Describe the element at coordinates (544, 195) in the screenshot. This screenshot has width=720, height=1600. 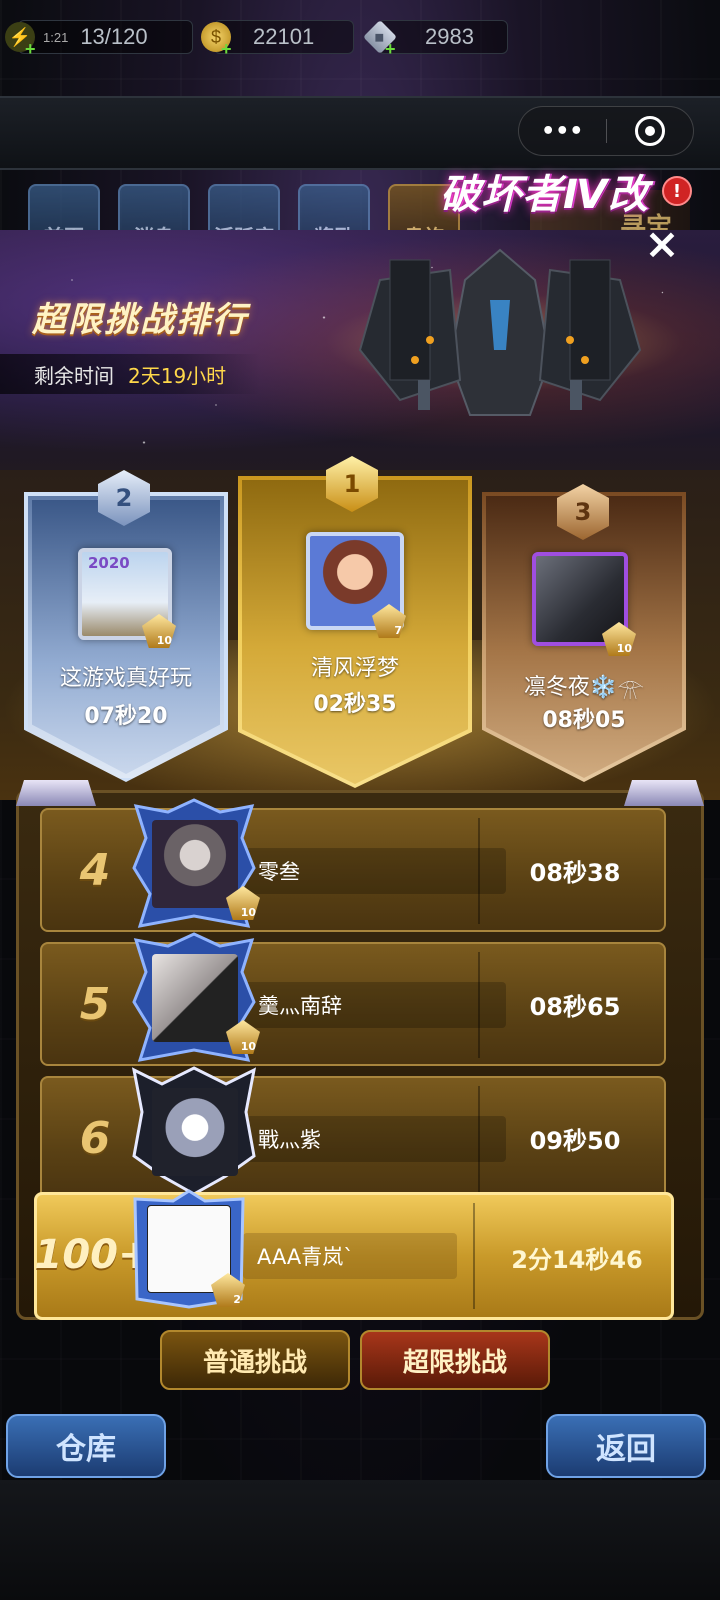
I see `ship-name: 破坏者Ⅳ改` at that location.